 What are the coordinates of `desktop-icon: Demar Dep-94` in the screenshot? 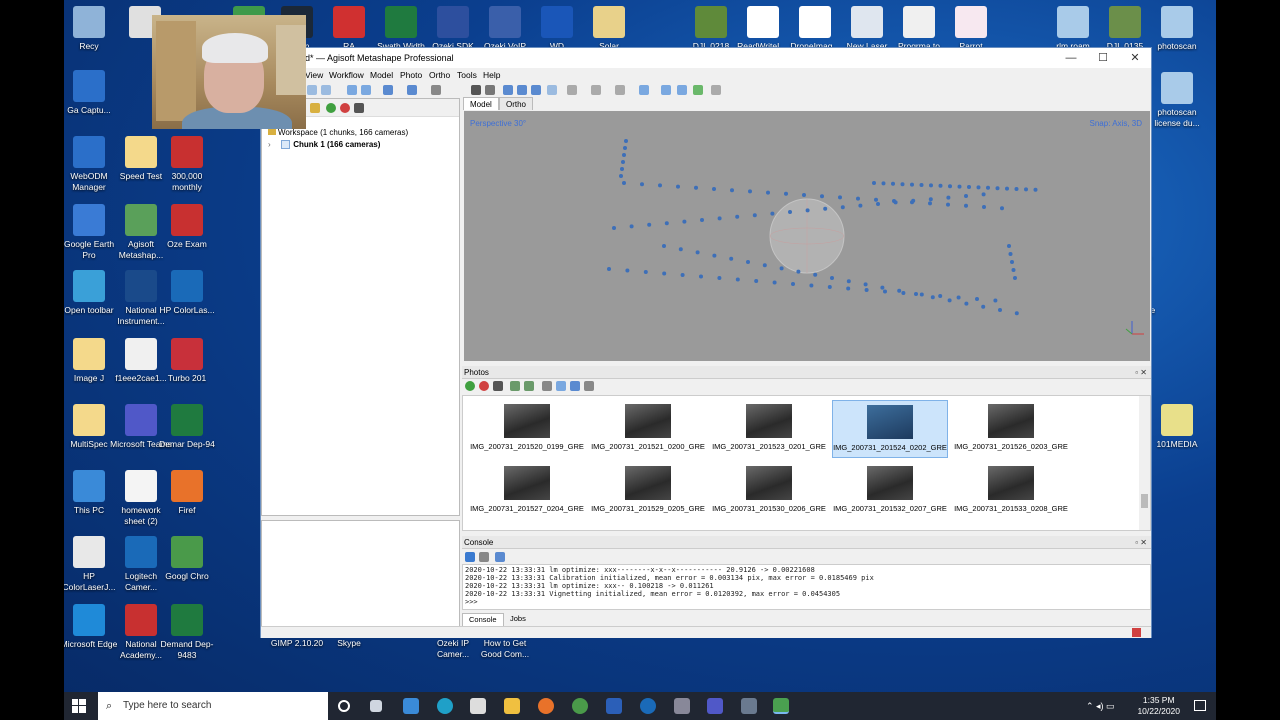 It's located at (187, 427).